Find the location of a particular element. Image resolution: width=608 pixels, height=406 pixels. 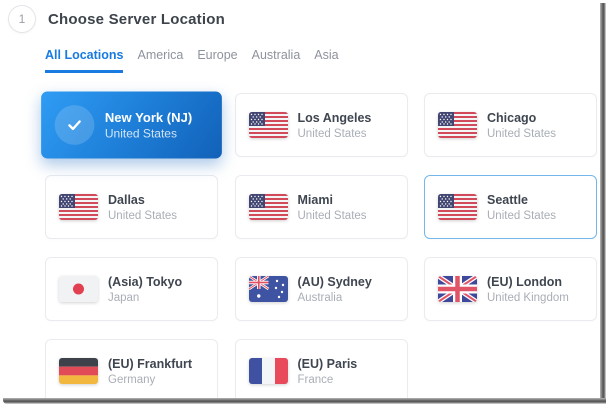

check-icon is located at coordinates (74, 125).